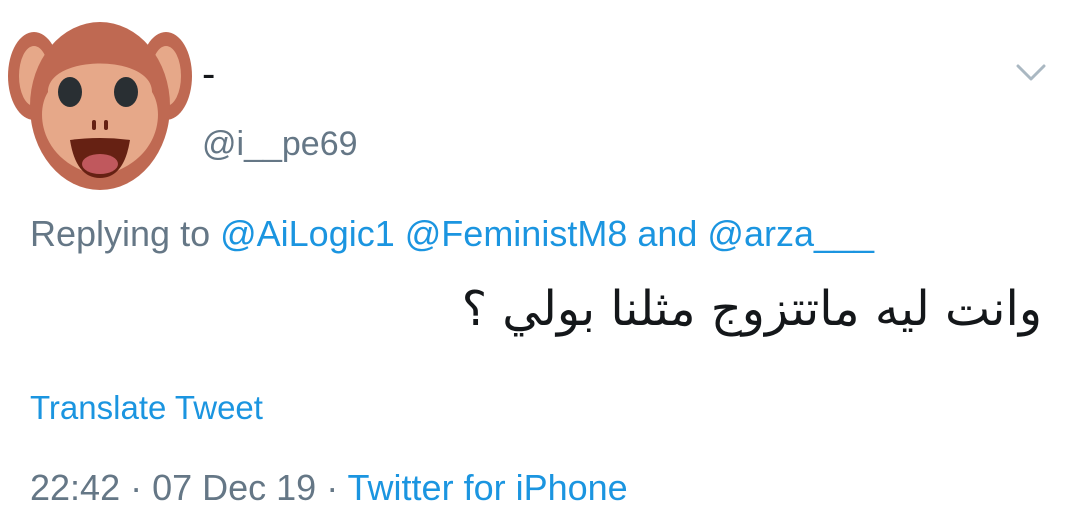 The height and width of the screenshot is (524, 1068). I want to click on translate-tweet-link: Translate Tweet, so click(146, 408).